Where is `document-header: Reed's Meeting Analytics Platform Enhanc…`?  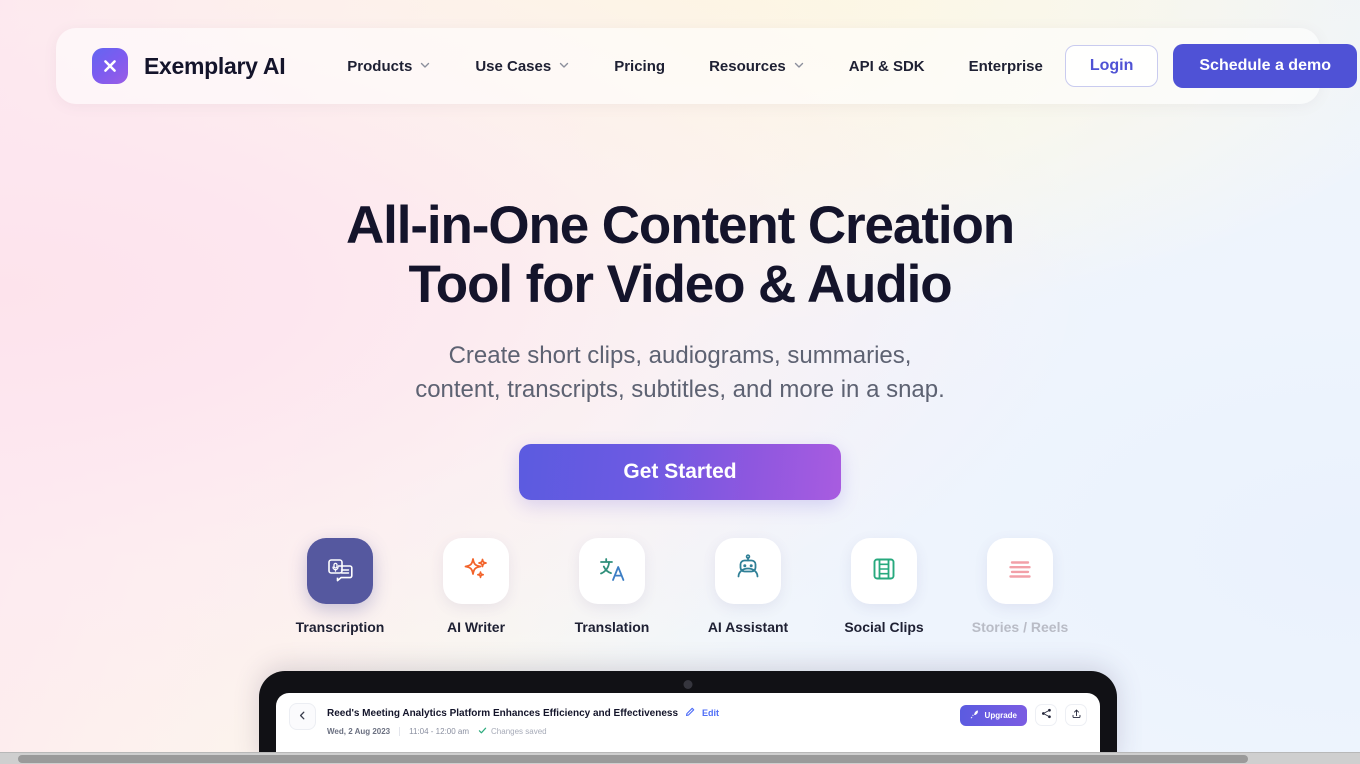 document-header: Reed's Meeting Analytics Platform Enhanc… is located at coordinates (688, 715).